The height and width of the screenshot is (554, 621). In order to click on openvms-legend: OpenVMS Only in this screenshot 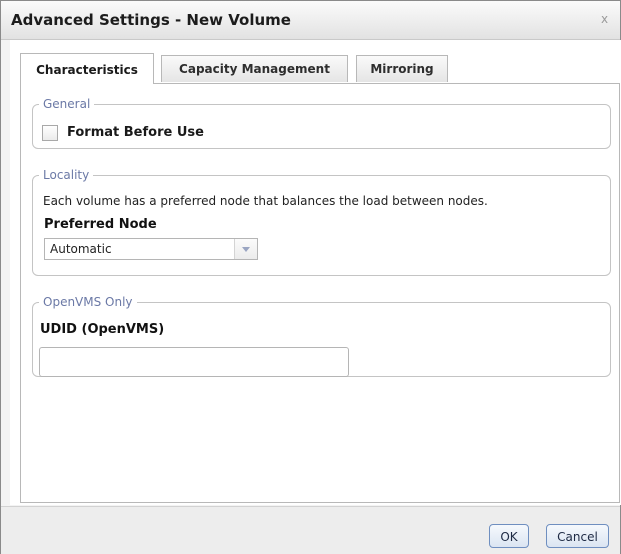, I will do `click(88, 302)`.